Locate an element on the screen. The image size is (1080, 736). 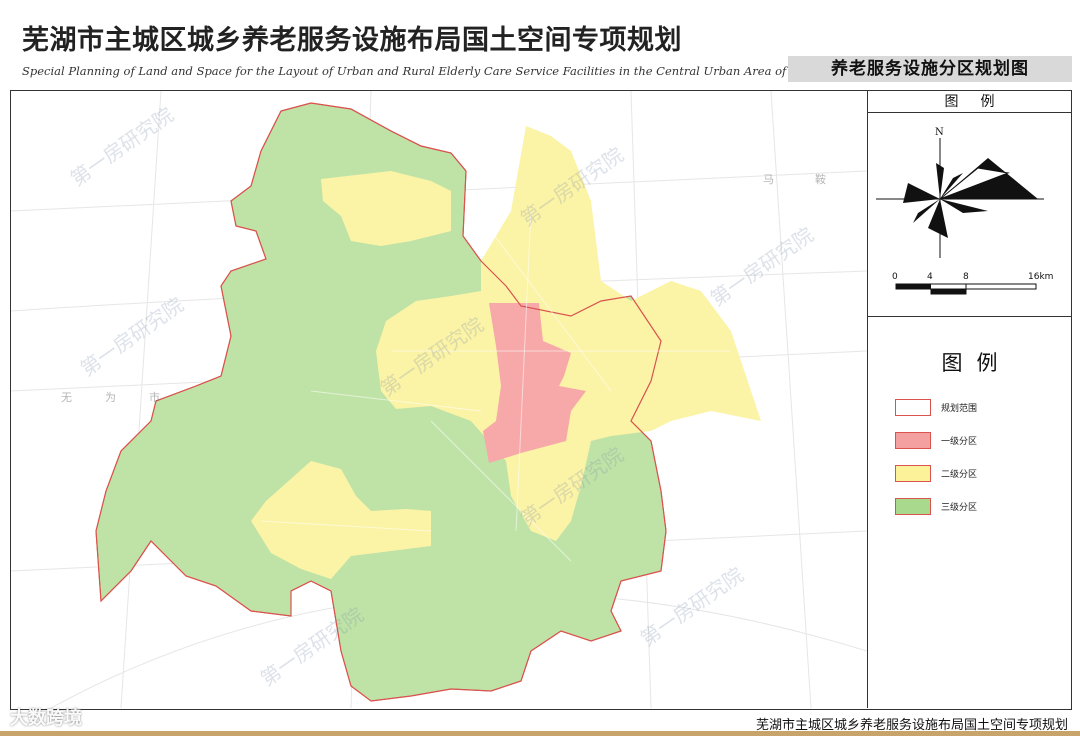
sheet-title: 养老服务设施分区规划图 is located at coordinates (930, 69).